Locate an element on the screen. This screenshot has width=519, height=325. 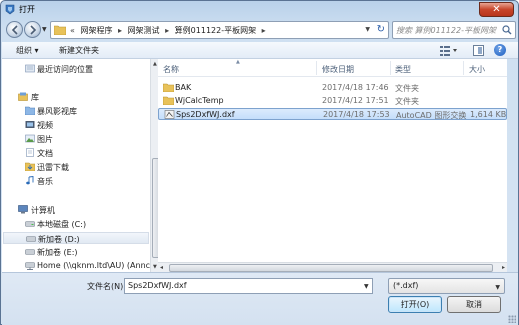
nav-item-baofeng: 暴风影视库 is located at coordinates (76, 111).